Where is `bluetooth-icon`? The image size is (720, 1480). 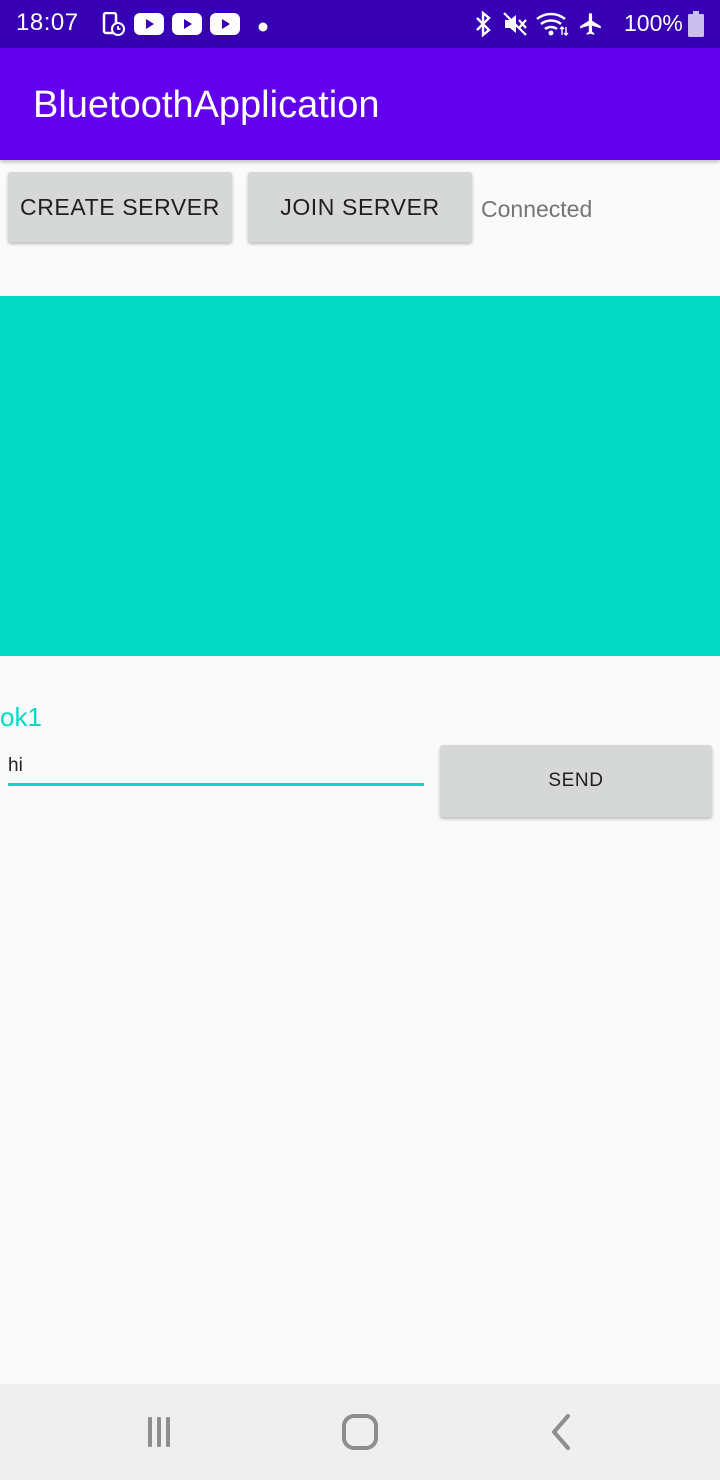 bluetooth-icon is located at coordinates (483, 26).